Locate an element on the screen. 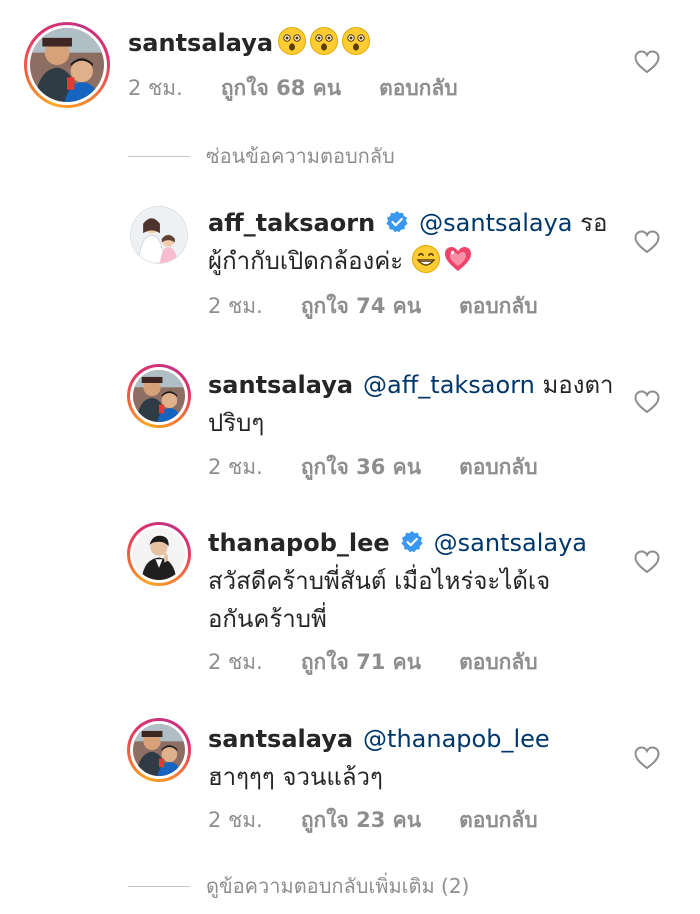 The width and height of the screenshot is (700, 914). grinning-face-icon is located at coordinates (426, 259).